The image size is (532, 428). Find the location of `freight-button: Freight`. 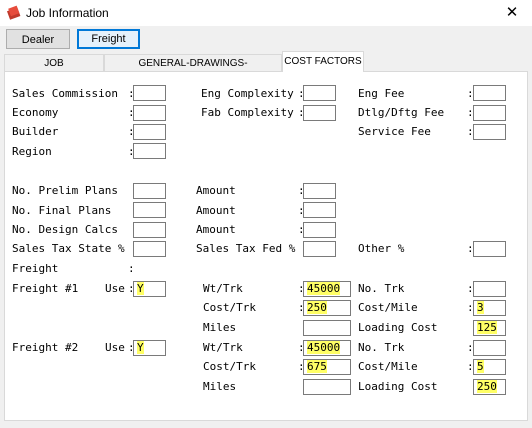

freight-button: Freight is located at coordinates (108, 39).